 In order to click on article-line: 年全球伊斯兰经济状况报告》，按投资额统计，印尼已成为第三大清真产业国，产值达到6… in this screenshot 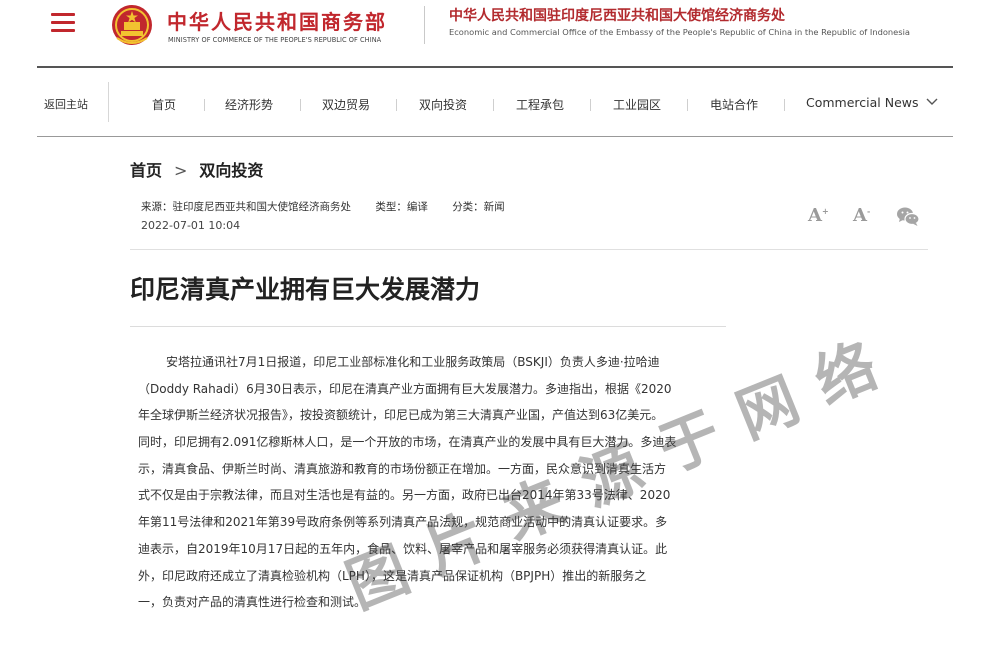, I will do `click(401, 415)`.